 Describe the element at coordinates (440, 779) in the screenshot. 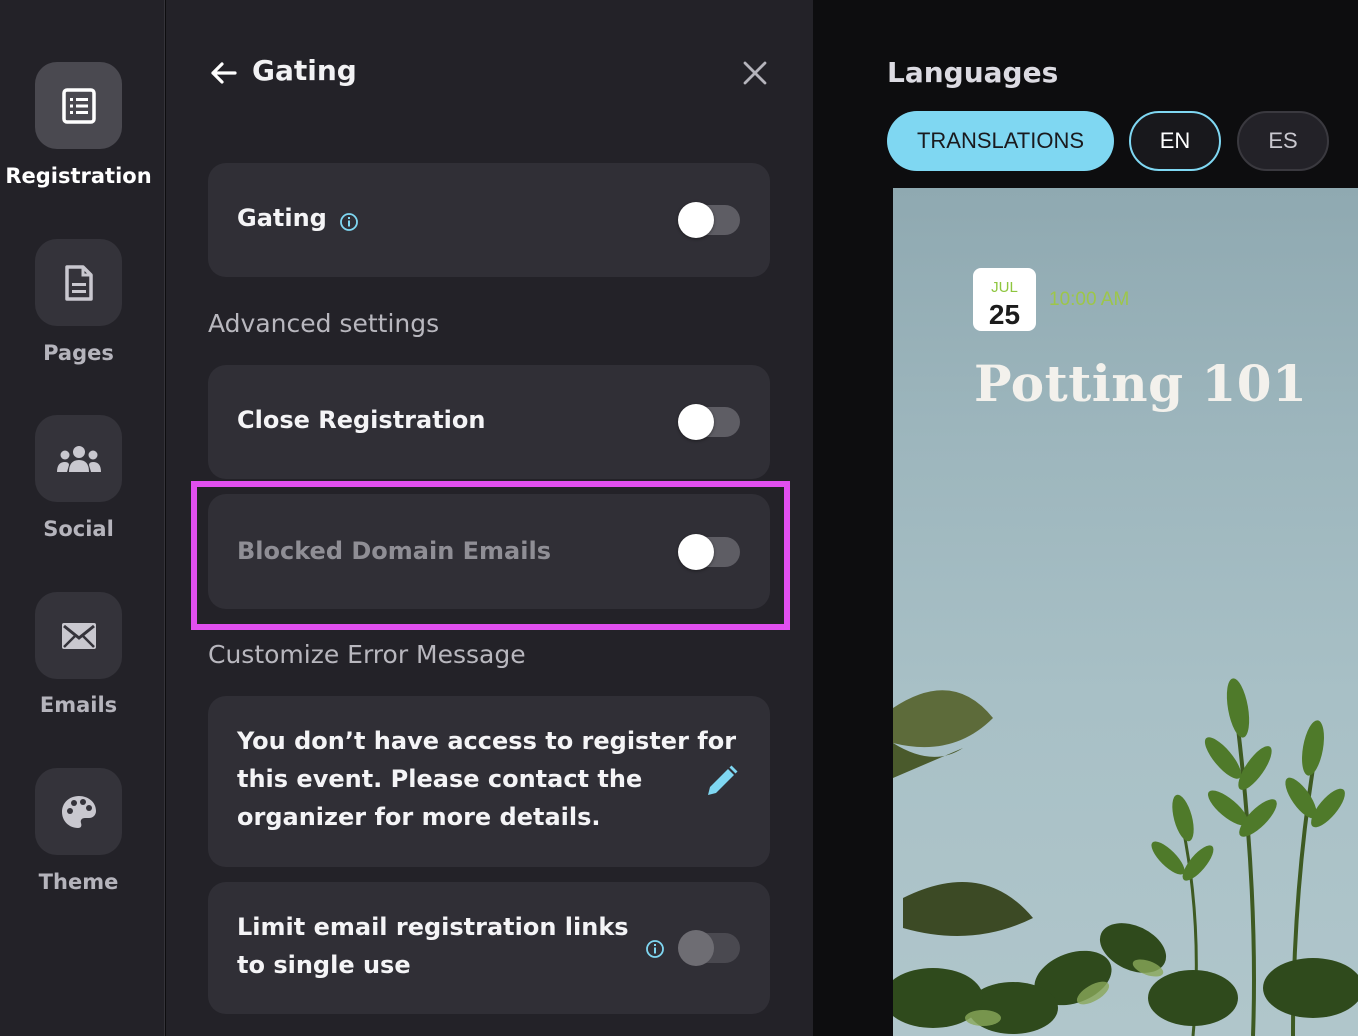

I see `error-message-line-2: this event. Please contact the` at that location.